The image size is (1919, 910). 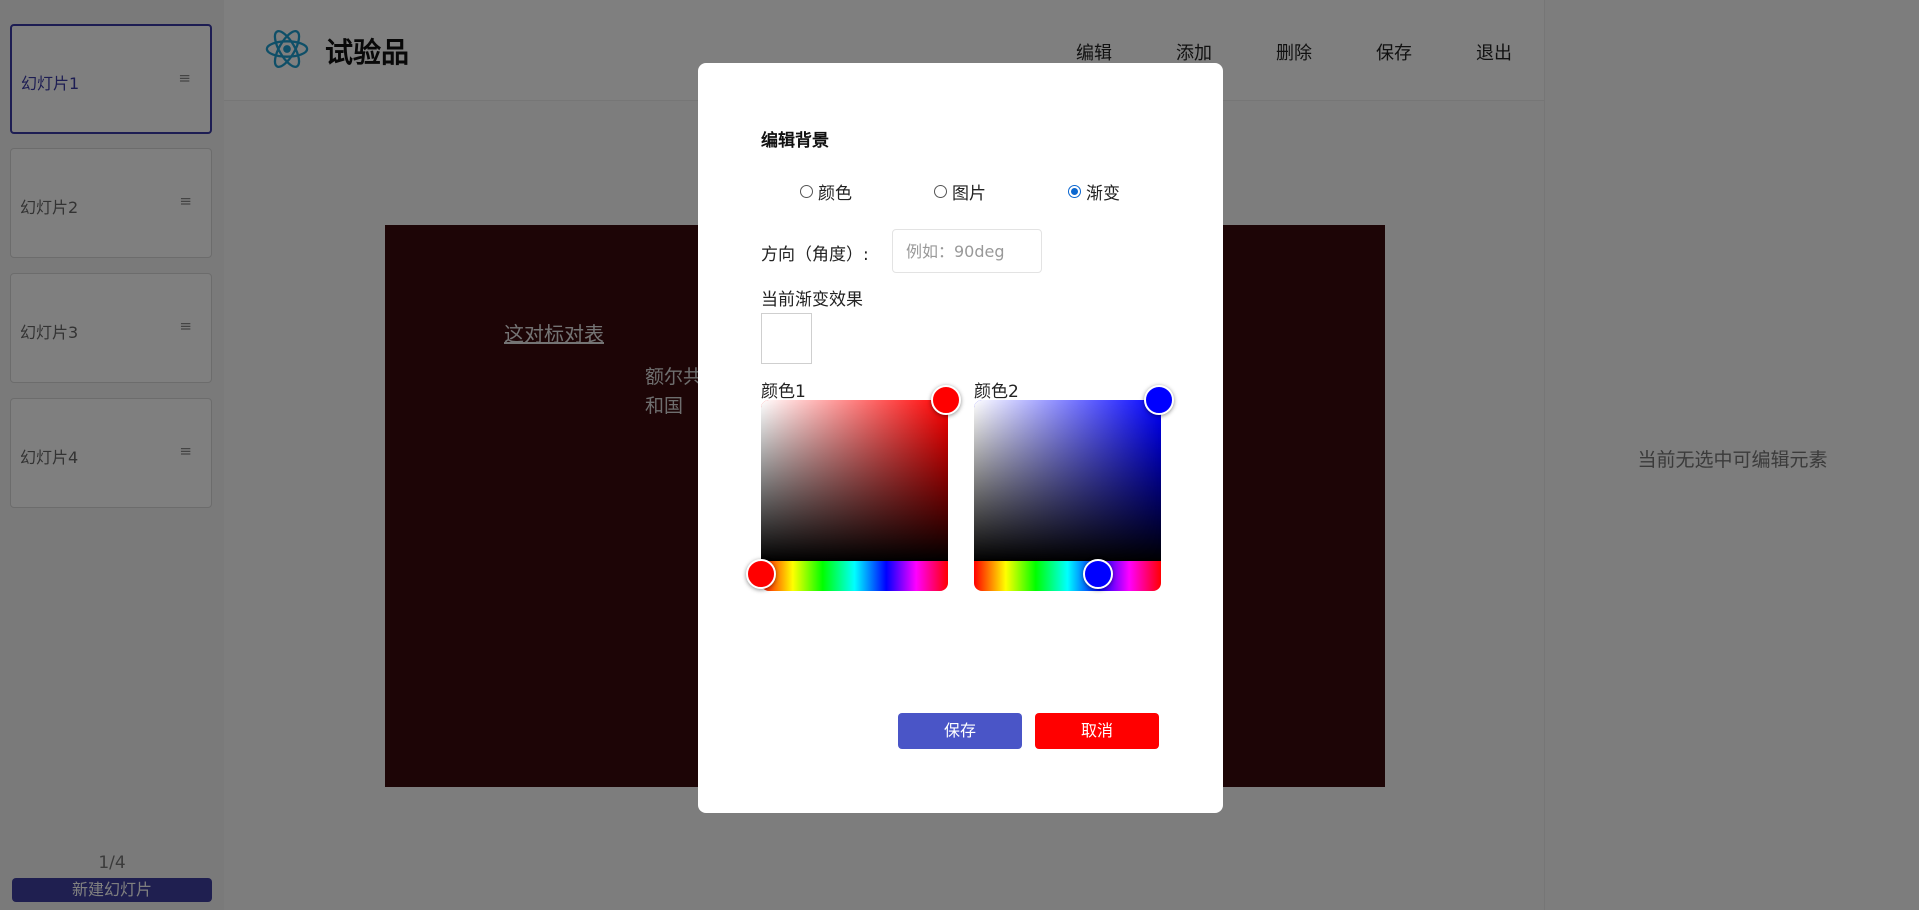 What do you see at coordinates (967, 251) in the screenshot?
I see `direction-input` at bounding box center [967, 251].